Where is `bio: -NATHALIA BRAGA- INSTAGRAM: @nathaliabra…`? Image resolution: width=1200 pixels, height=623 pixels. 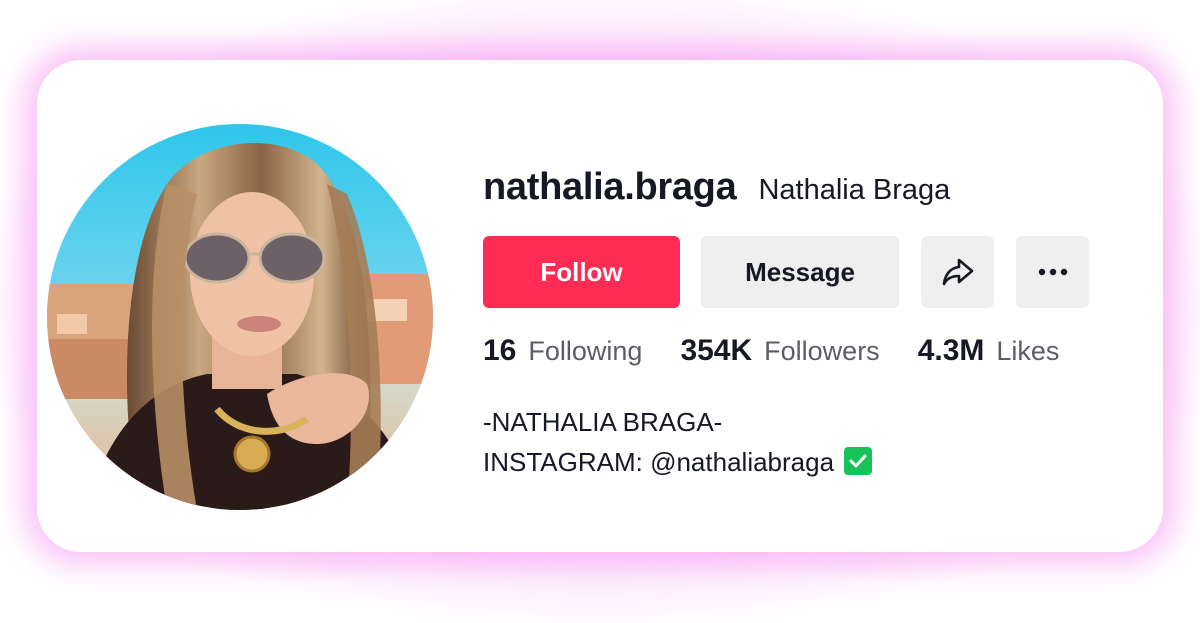 bio: -NATHALIA BRAGA- INSTAGRAM: @nathaliabra… is located at coordinates (678, 442).